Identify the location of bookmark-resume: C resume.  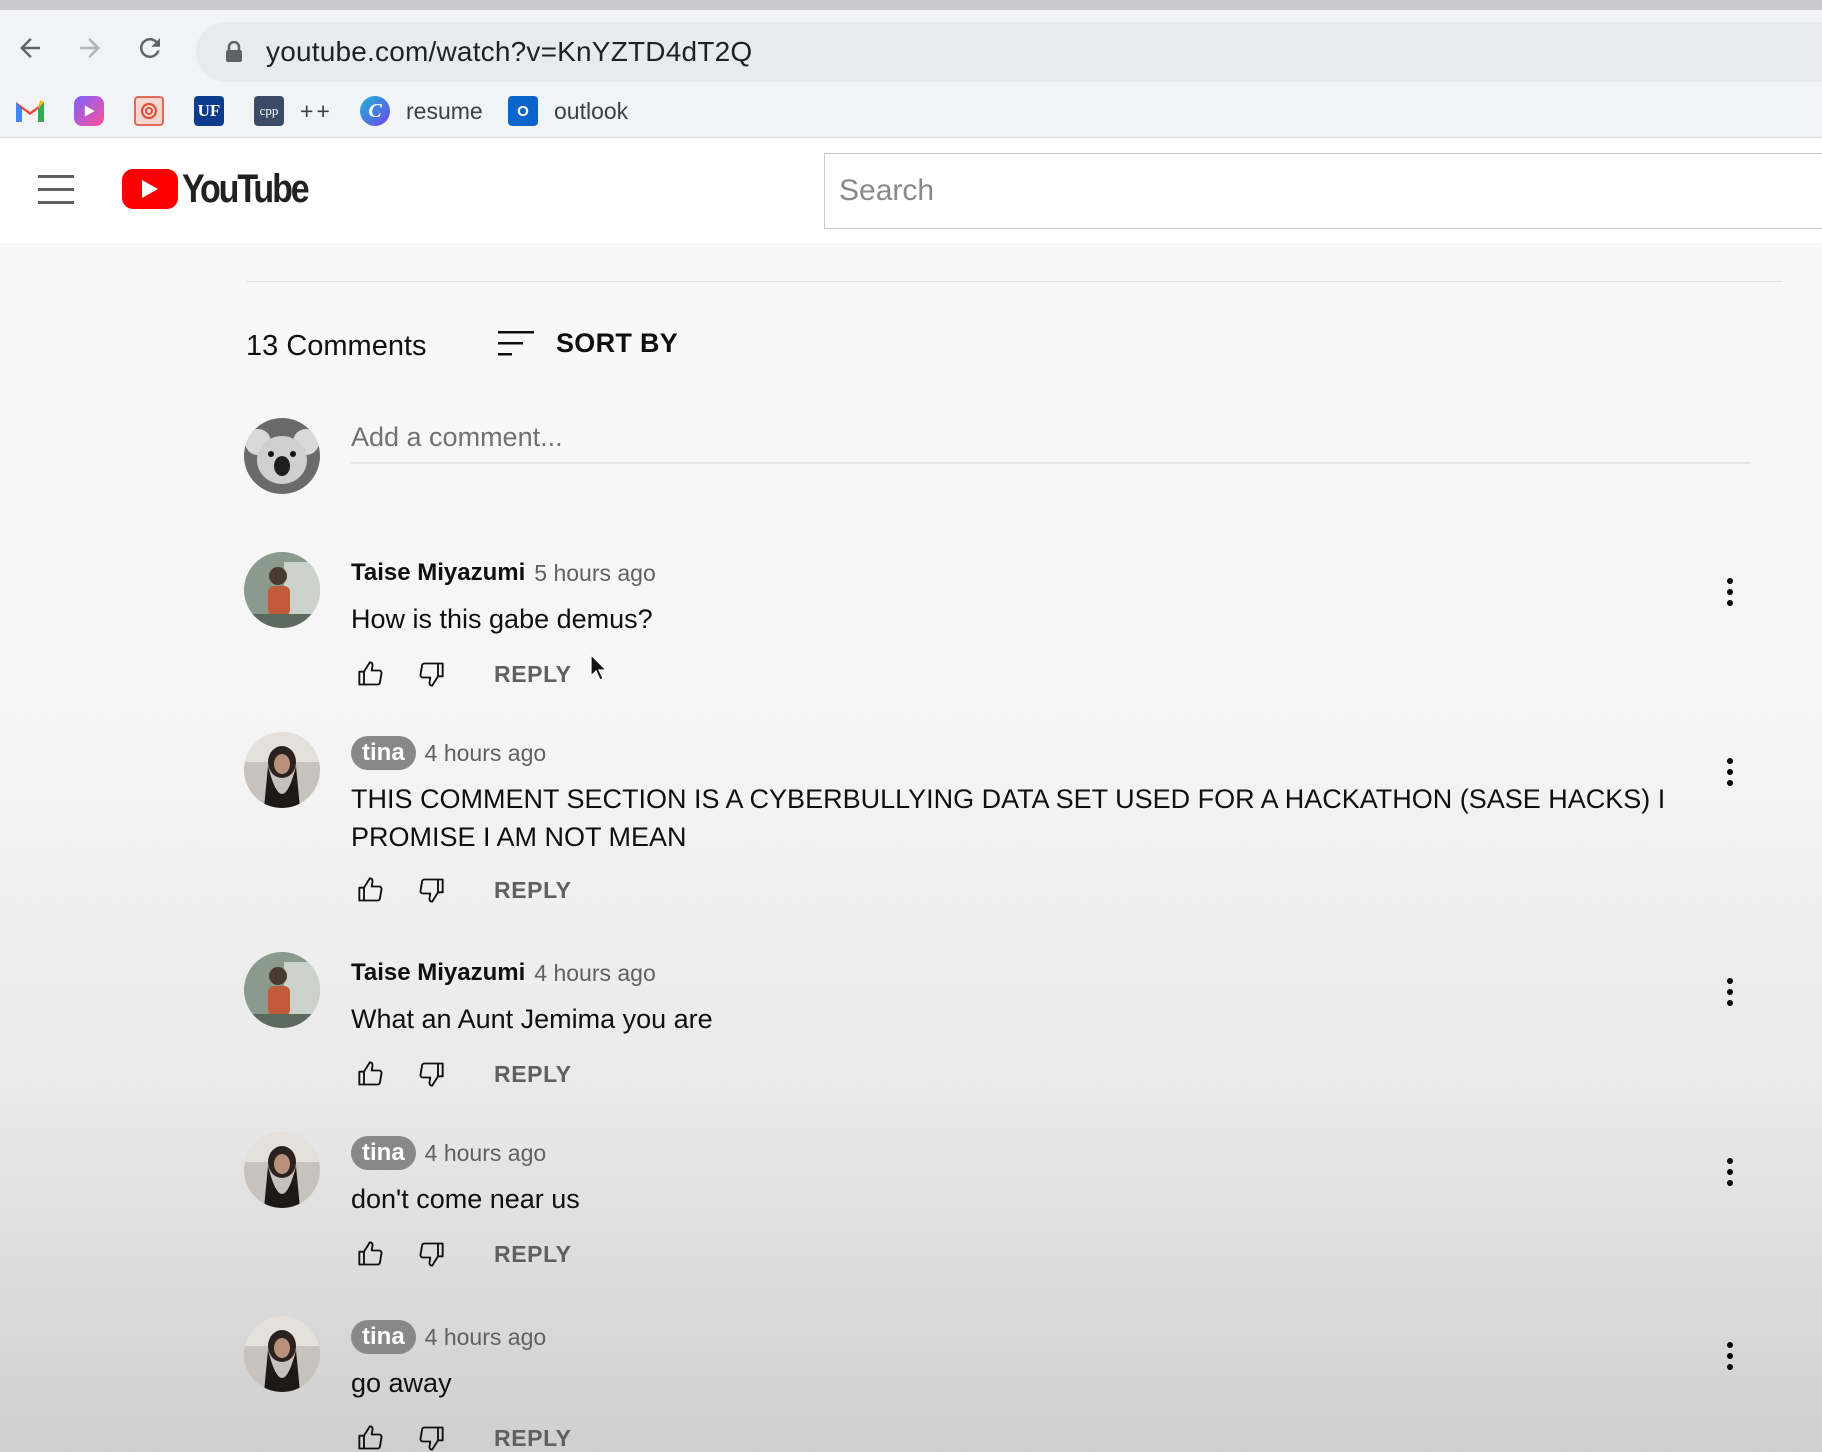
(421, 111).